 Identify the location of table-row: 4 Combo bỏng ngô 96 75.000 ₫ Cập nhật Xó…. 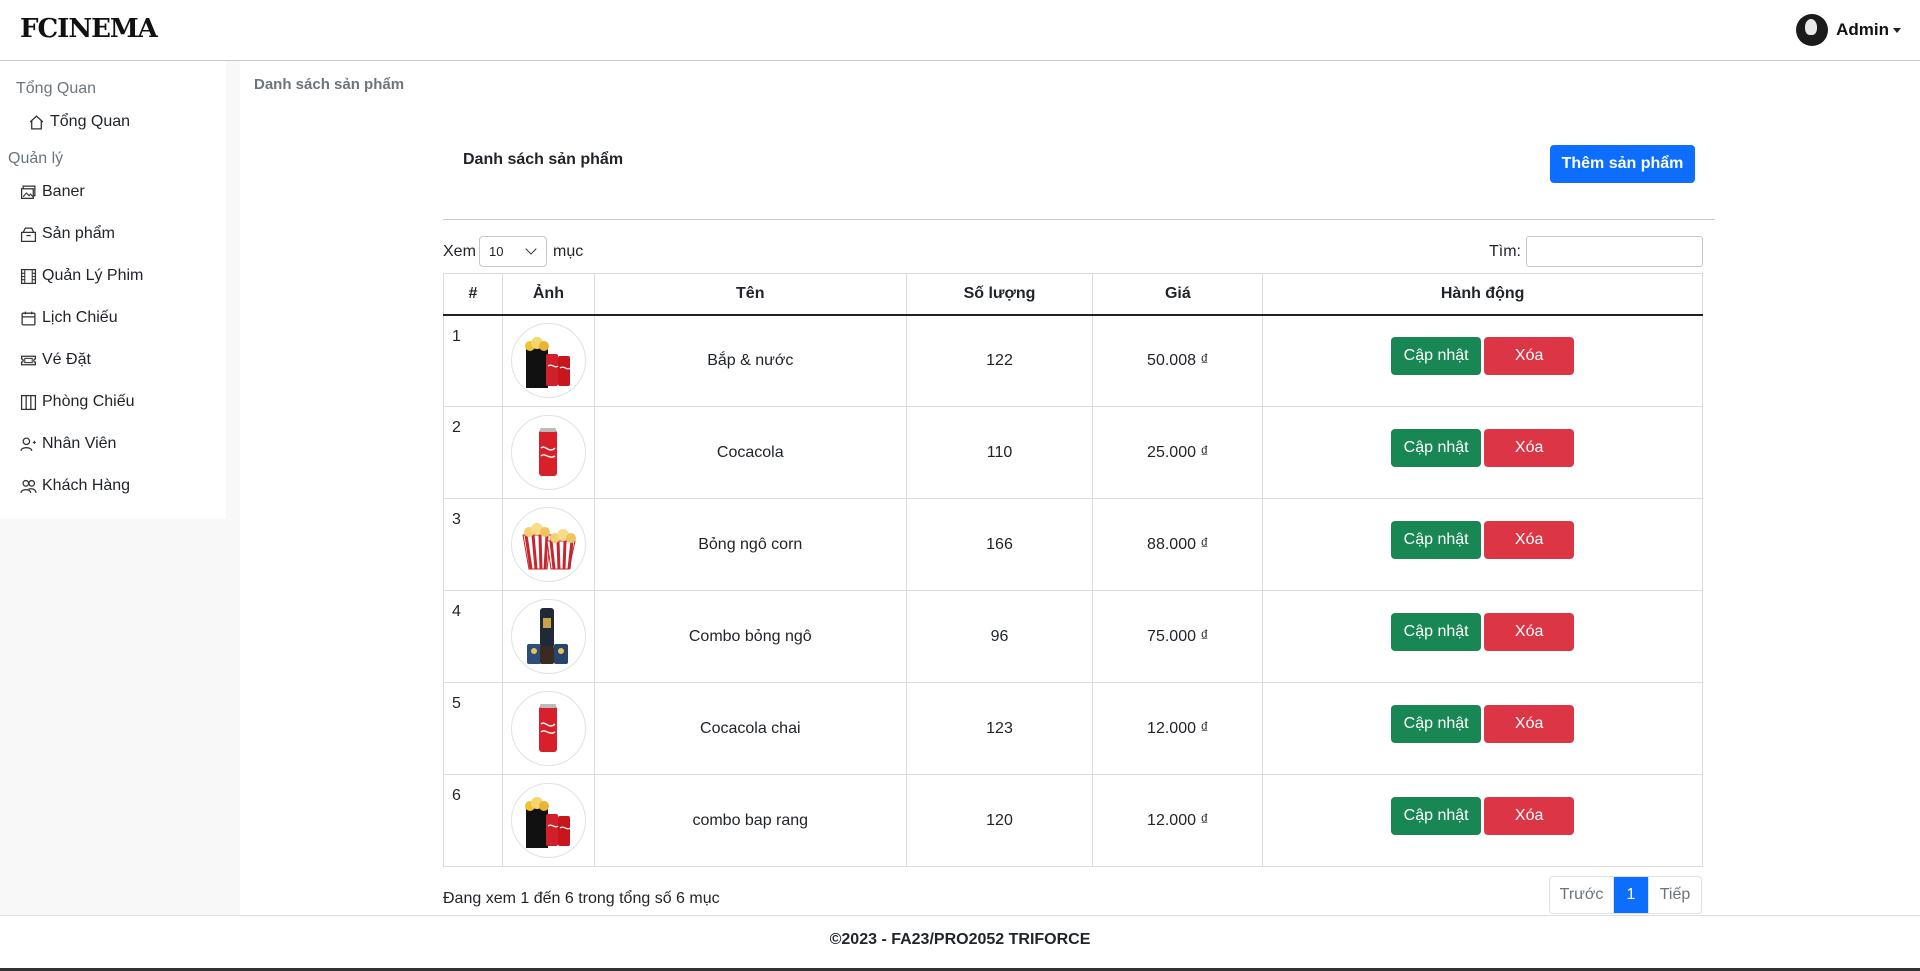
(1073, 636).